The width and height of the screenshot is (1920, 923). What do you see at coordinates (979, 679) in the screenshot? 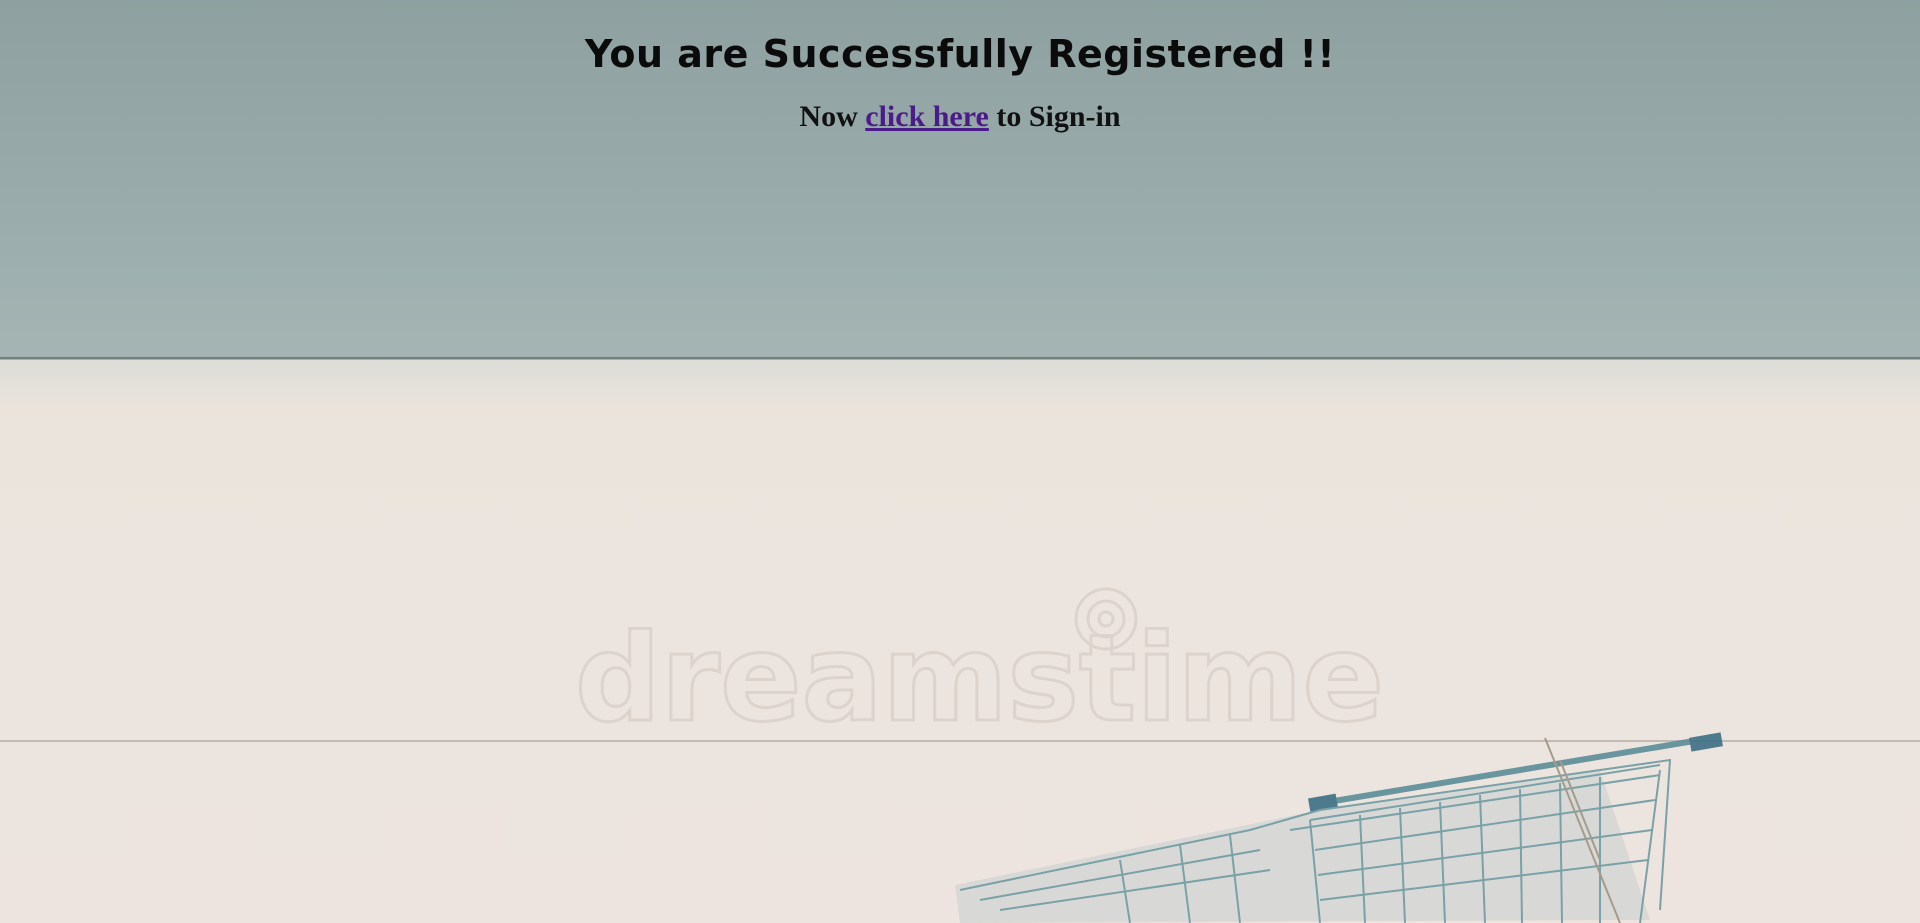
I see `watermark-text: dreamstime` at bounding box center [979, 679].